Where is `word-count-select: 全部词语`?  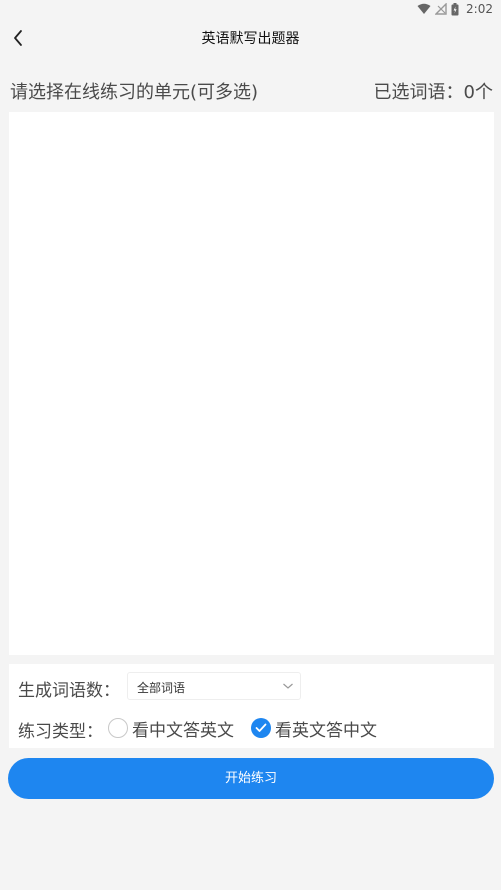
word-count-select: 全部词语 is located at coordinates (214, 686).